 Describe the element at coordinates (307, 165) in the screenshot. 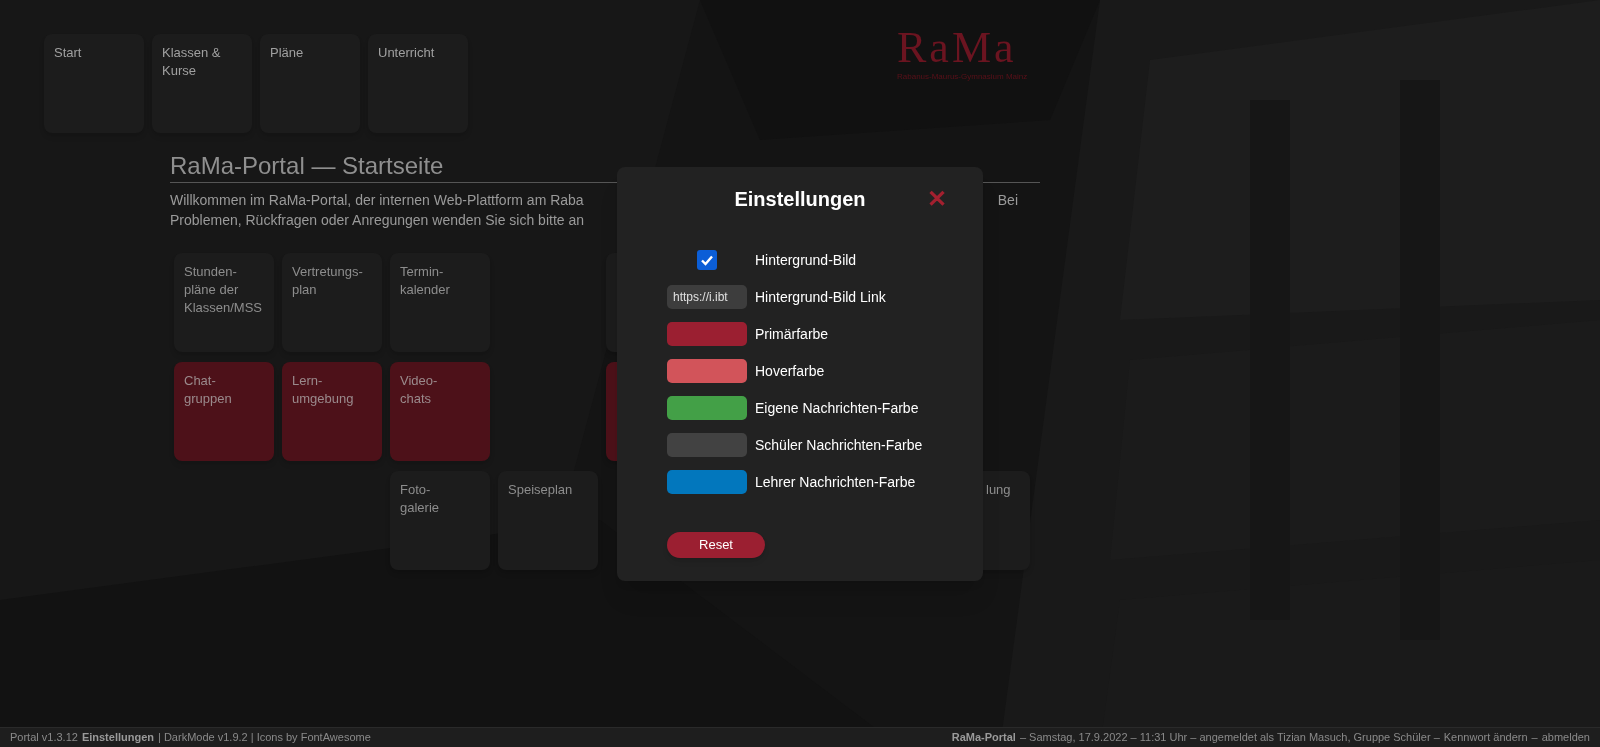

I see `page-title: RaMa-Portal — Startseite` at that location.